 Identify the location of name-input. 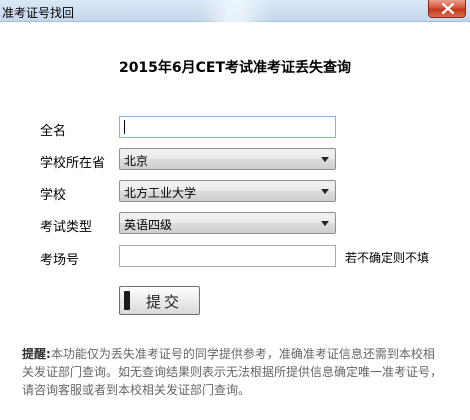
(227, 127).